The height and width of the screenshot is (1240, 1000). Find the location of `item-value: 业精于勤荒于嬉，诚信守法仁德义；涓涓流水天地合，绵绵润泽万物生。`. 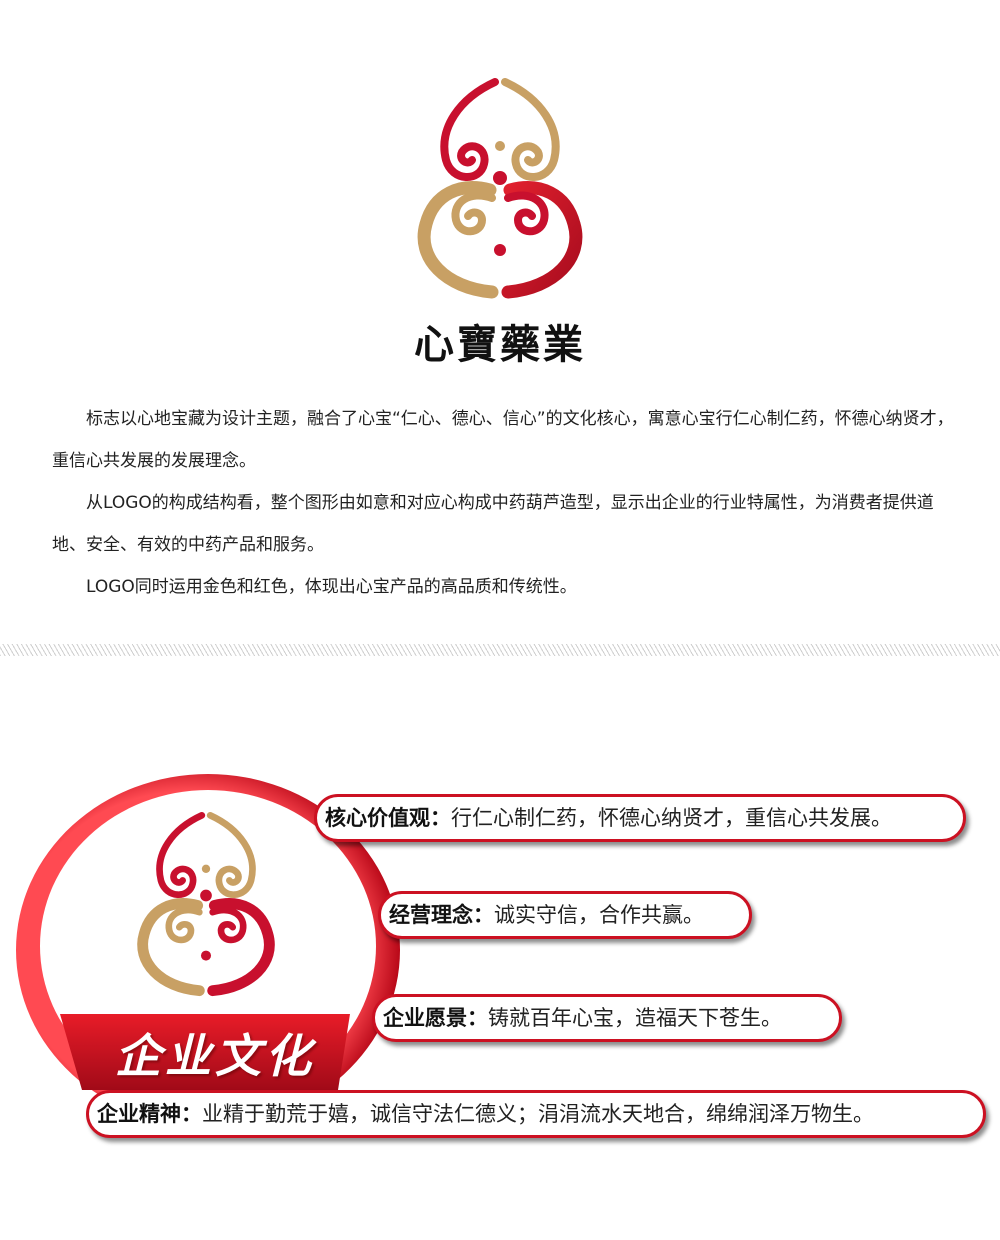

item-value: 业精于勤荒于嬉，诚信守法仁德义；涓涓流水天地合，绵绵润泽万物生。 is located at coordinates (538, 1114).